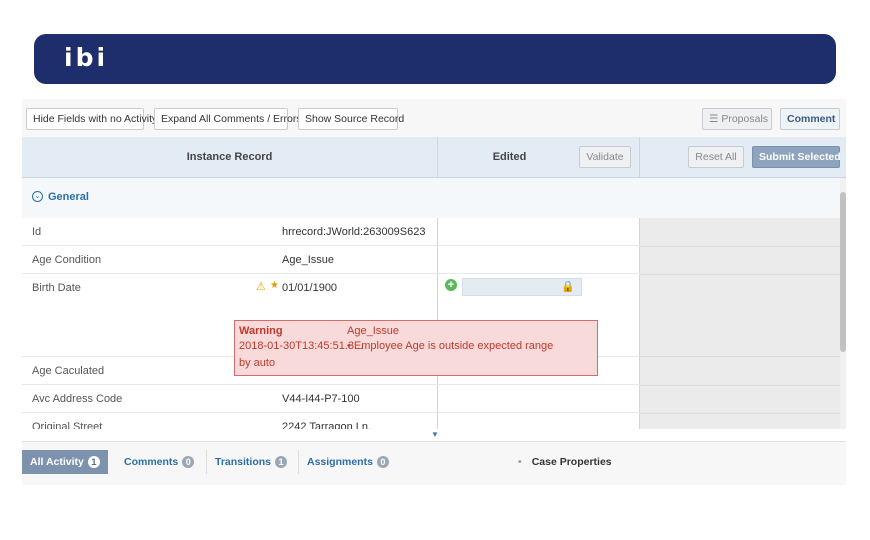 This screenshot has width=870, height=540. What do you see at coordinates (716, 157) in the screenshot?
I see `reset-all-button: Reset All` at bounding box center [716, 157].